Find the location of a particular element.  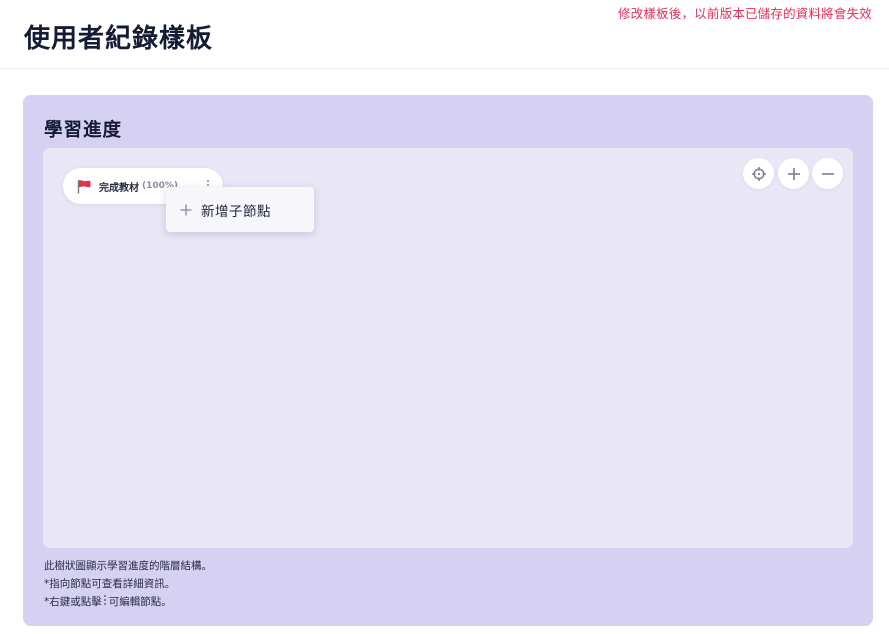

center-view-button is located at coordinates (758, 173).